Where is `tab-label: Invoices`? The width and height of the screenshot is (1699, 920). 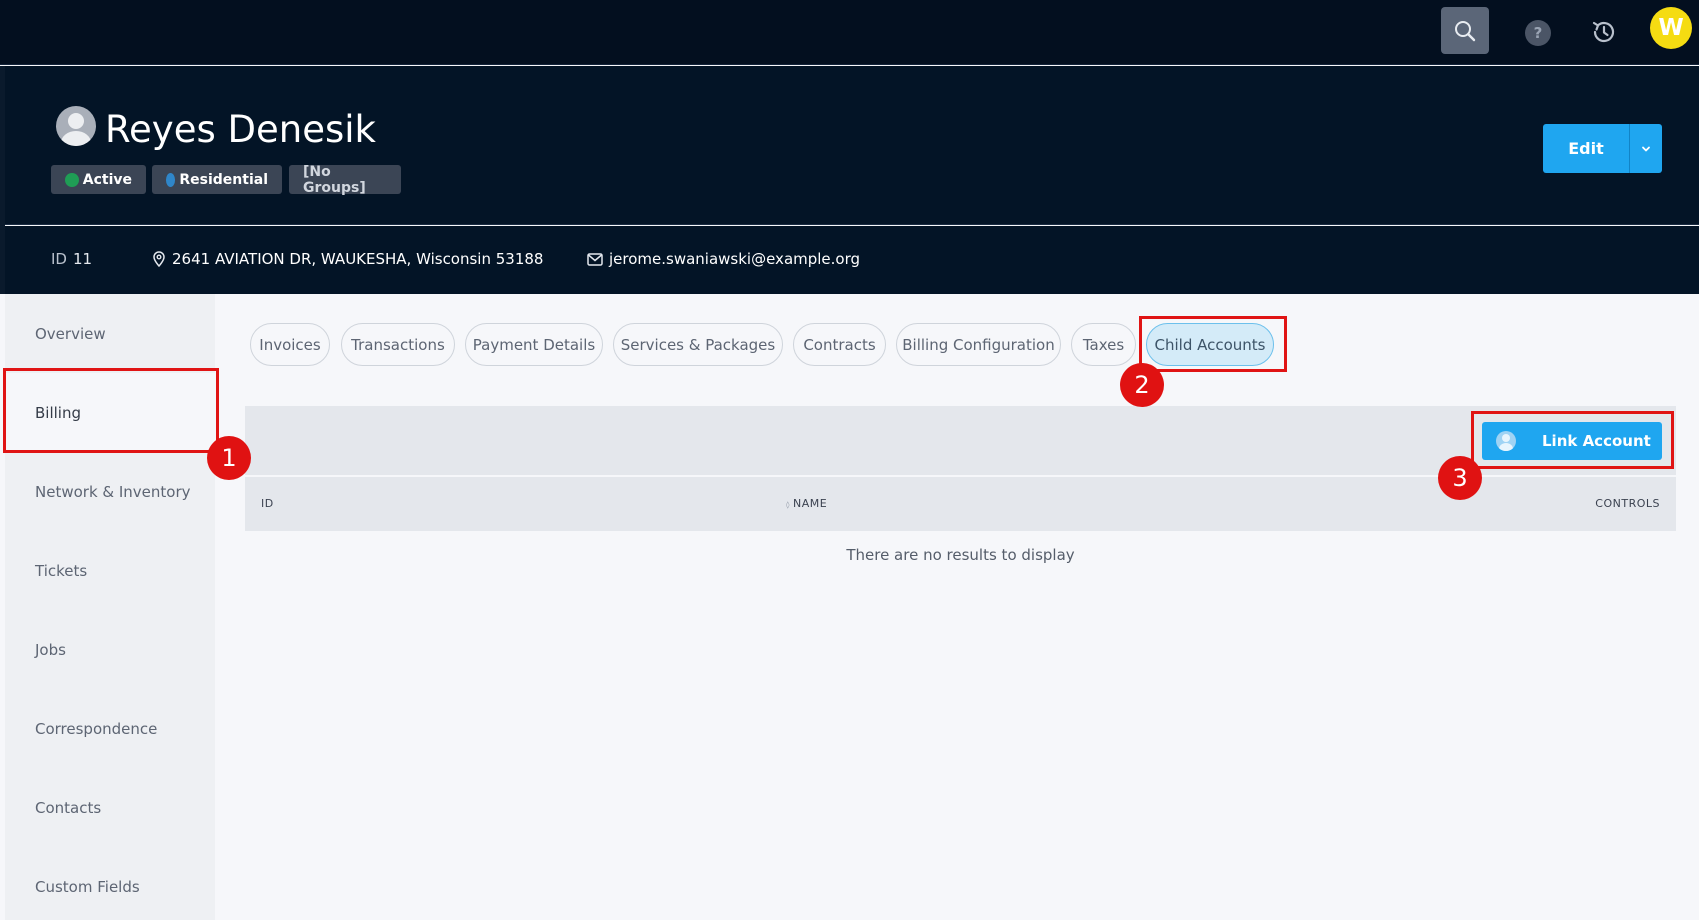 tab-label: Invoices is located at coordinates (290, 344).